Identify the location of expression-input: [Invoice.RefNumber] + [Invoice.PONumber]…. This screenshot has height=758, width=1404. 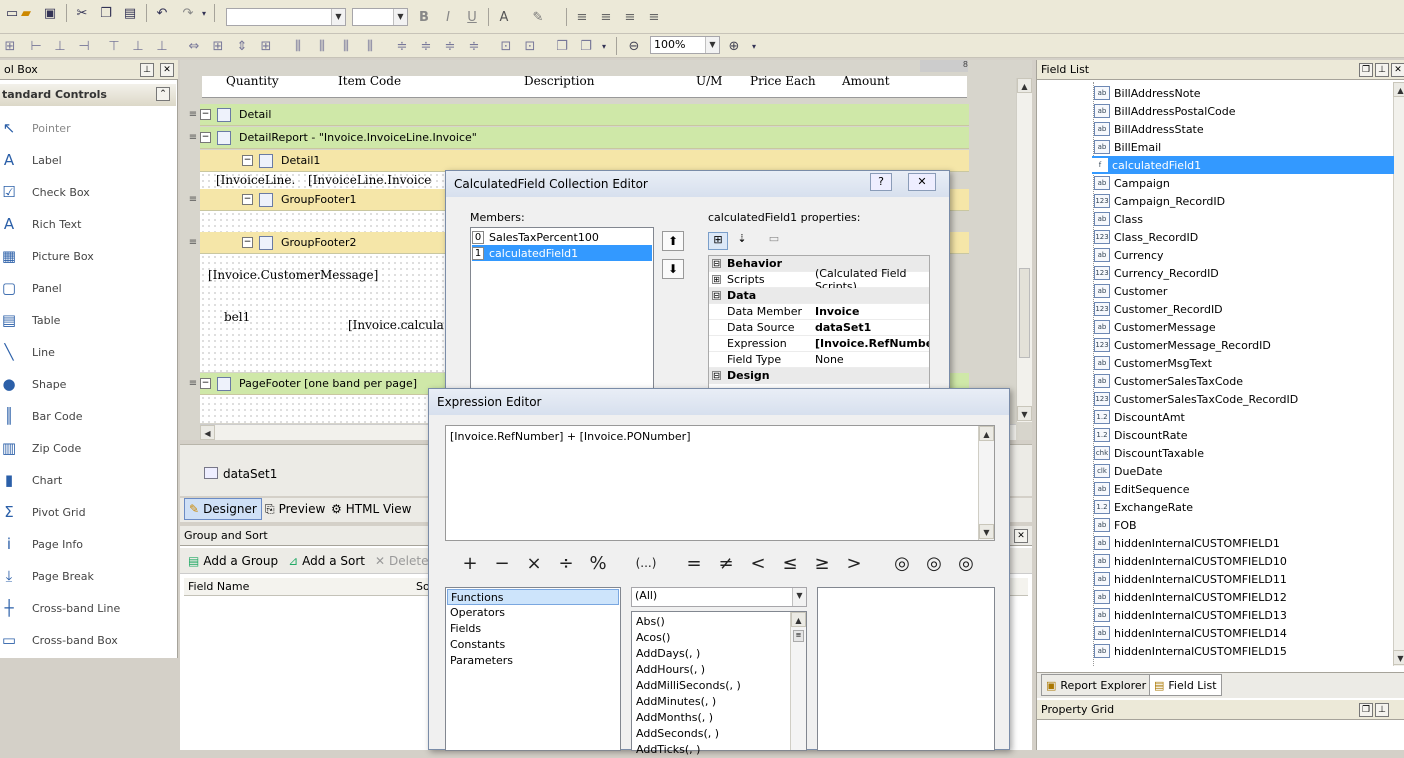
(720, 483).